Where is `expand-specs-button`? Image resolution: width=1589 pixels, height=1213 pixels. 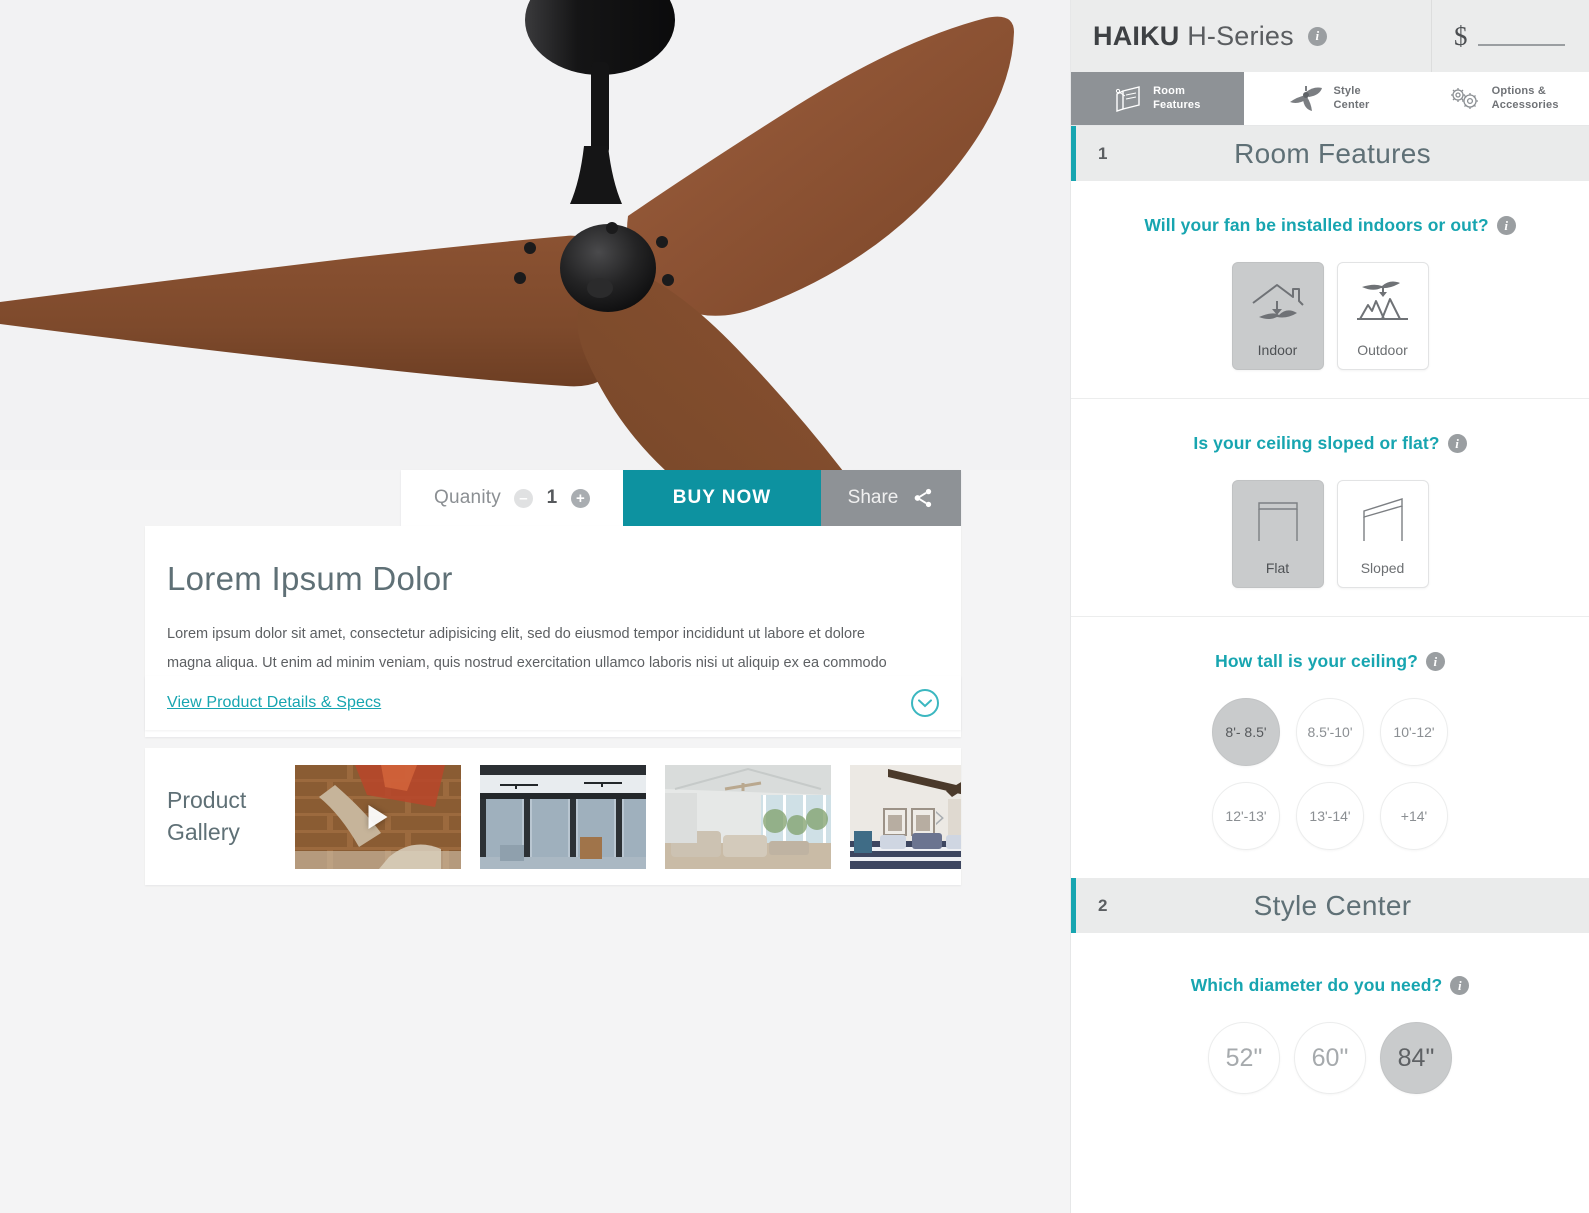 expand-specs-button is located at coordinates (925, 703).